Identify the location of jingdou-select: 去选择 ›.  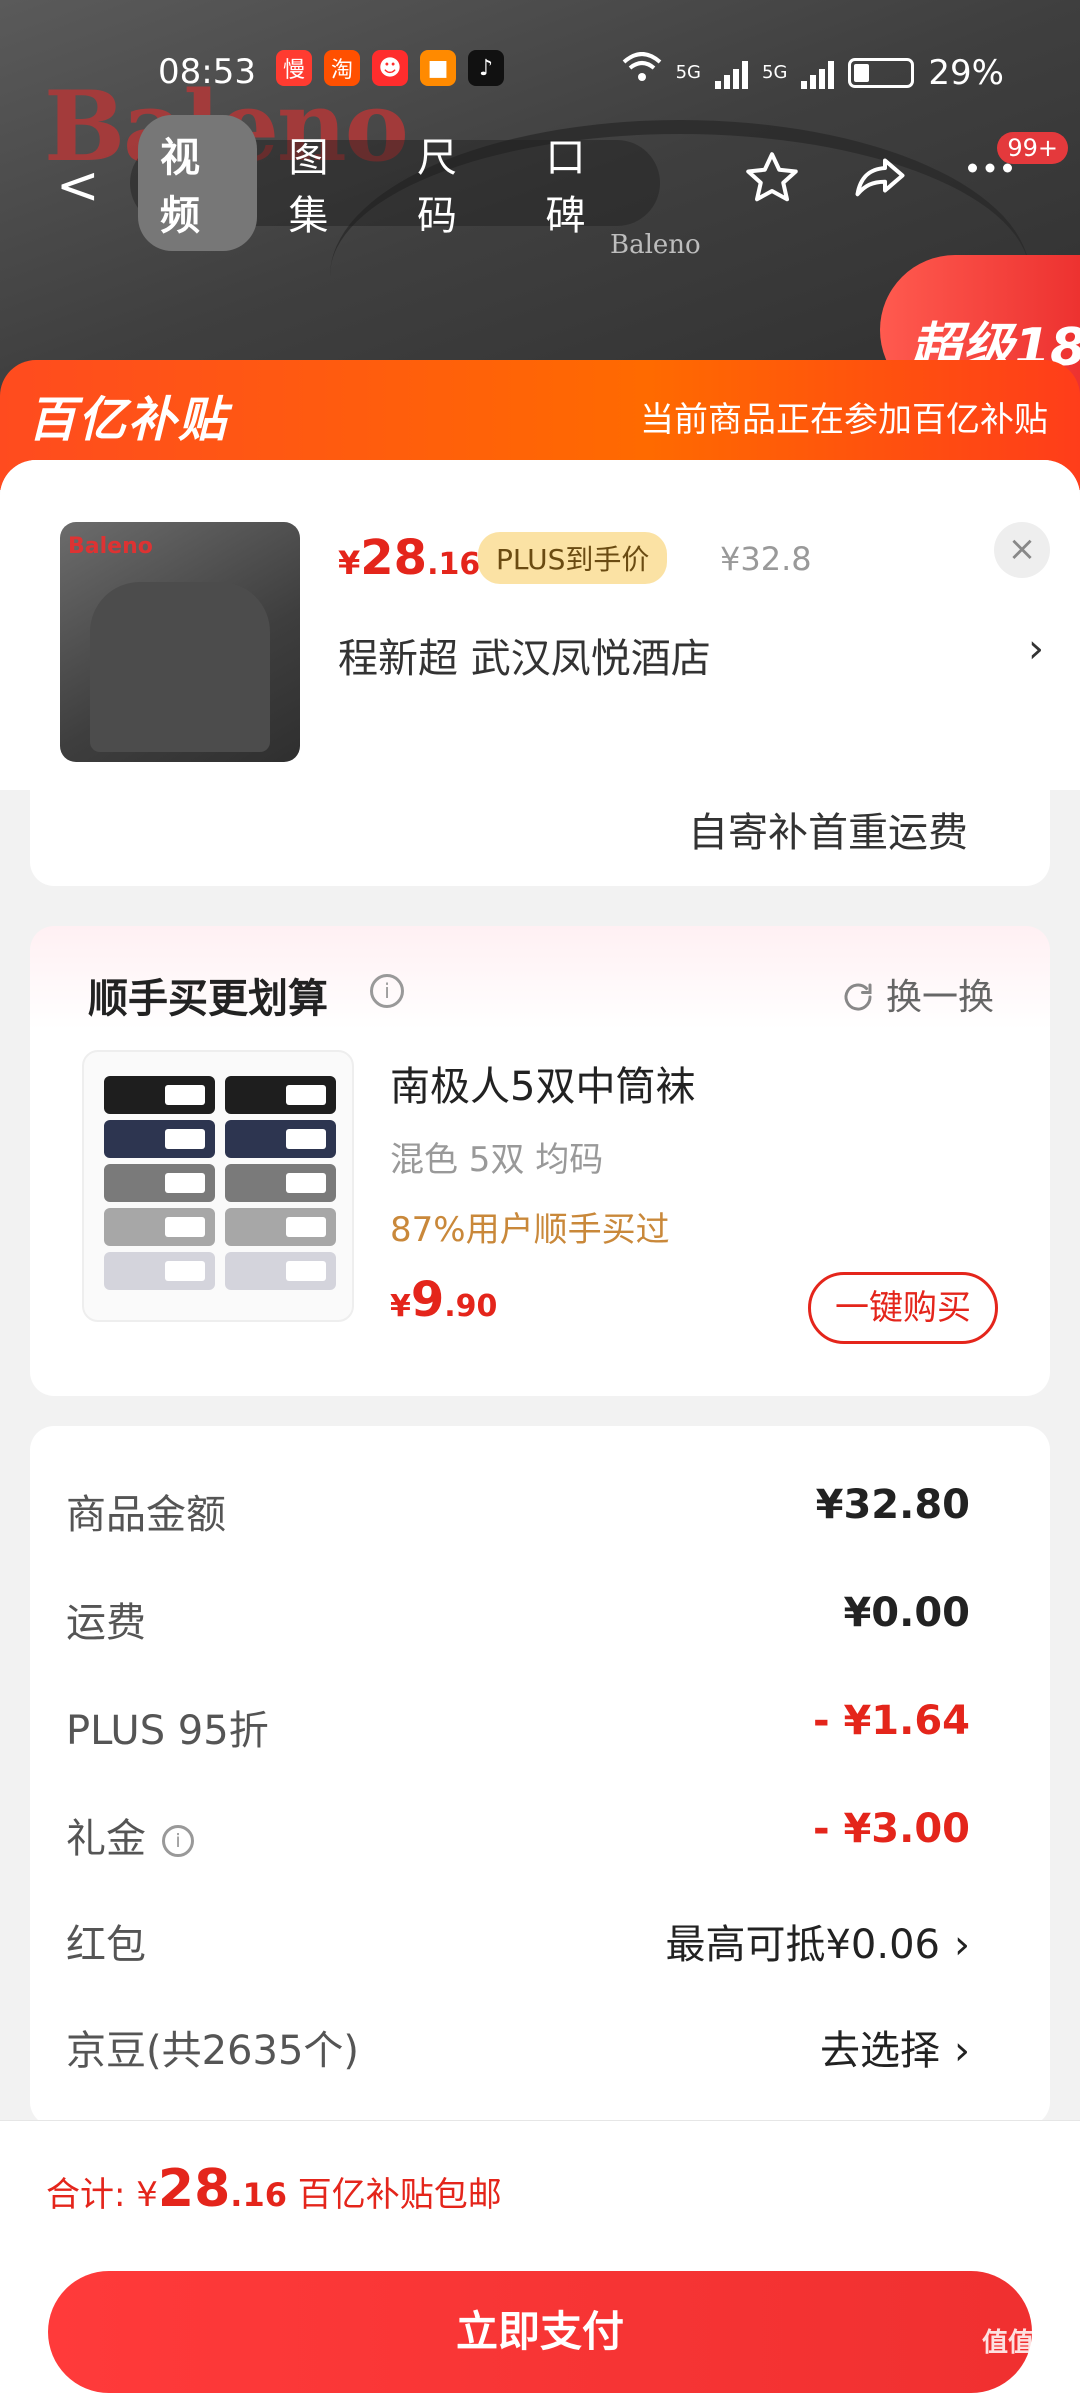
(895, 2047).